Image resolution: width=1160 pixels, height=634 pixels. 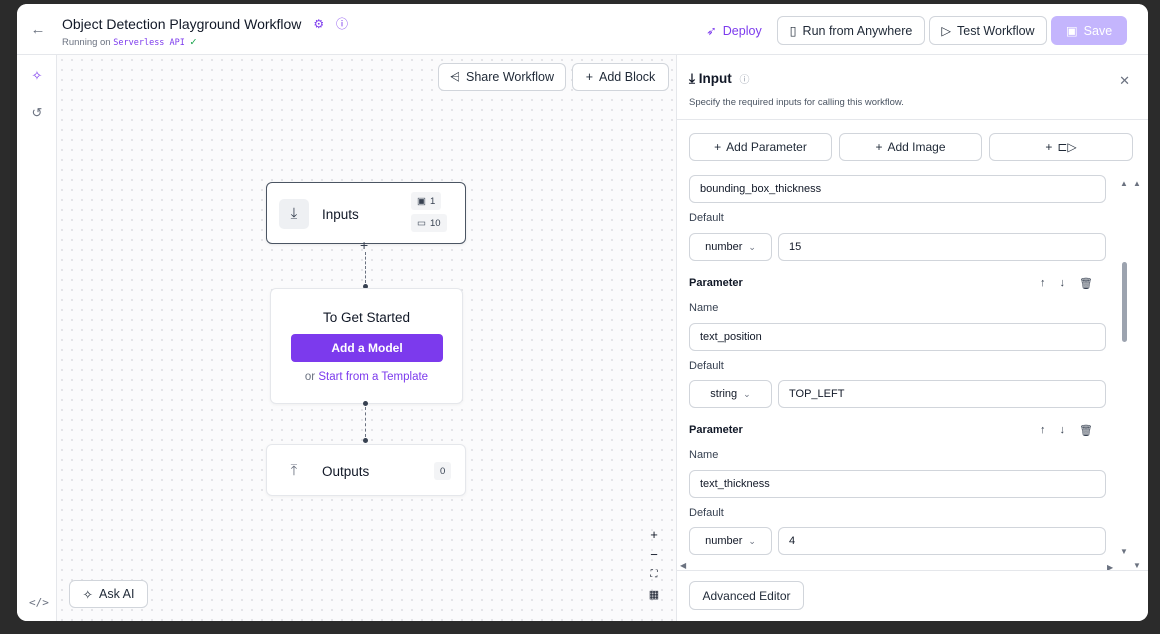 What do you see at coordinates (731, 337) in the screenshot?
I see `param-name-value: text_position` at bounding box center [731, 337].